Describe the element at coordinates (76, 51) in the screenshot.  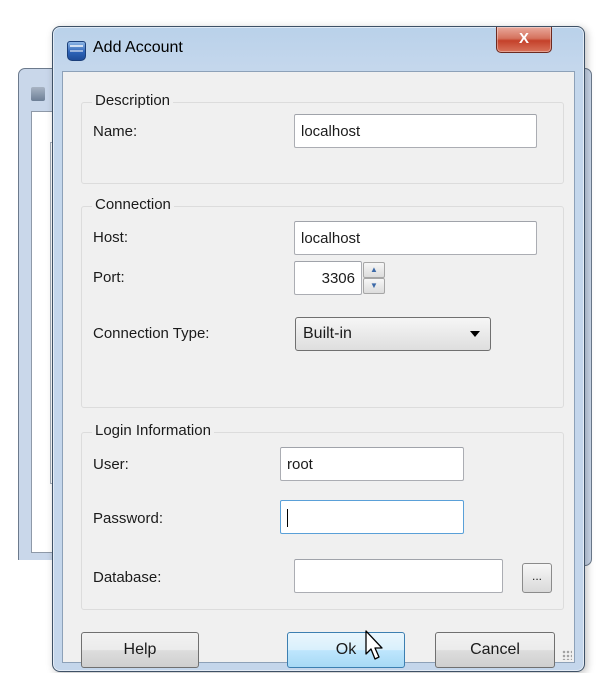
I see `database-icon` at that location.